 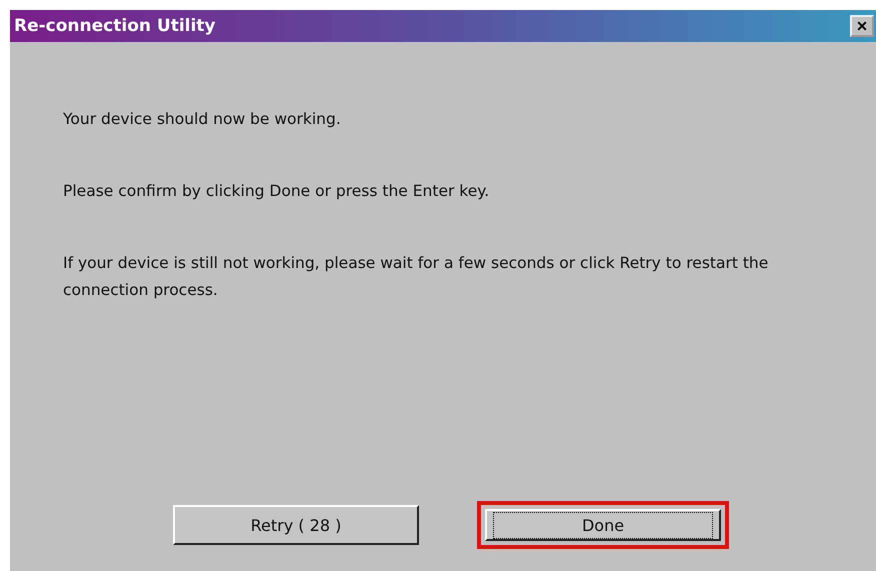 I want to click on close-button: ×, so click(x=862, y=26).